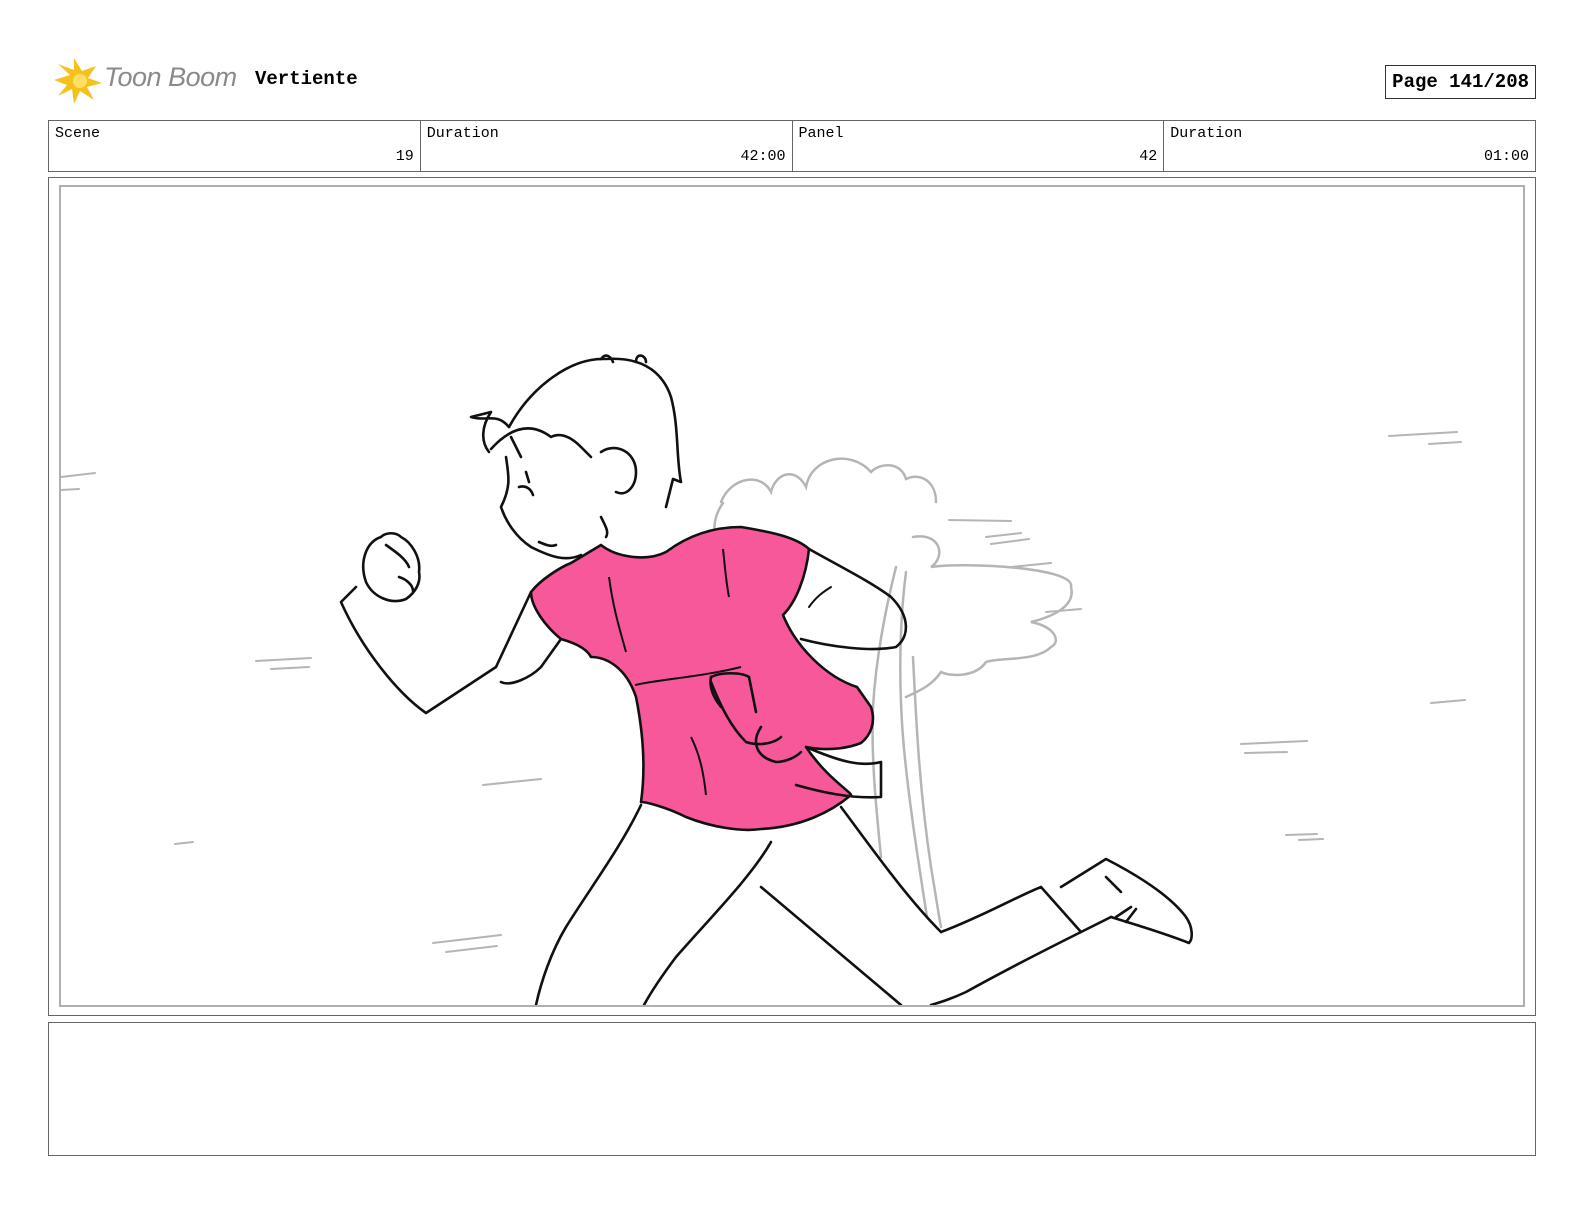  Describe the element at coordinates (391, 567) in the screenshot. I see `boy-fist` at that location.